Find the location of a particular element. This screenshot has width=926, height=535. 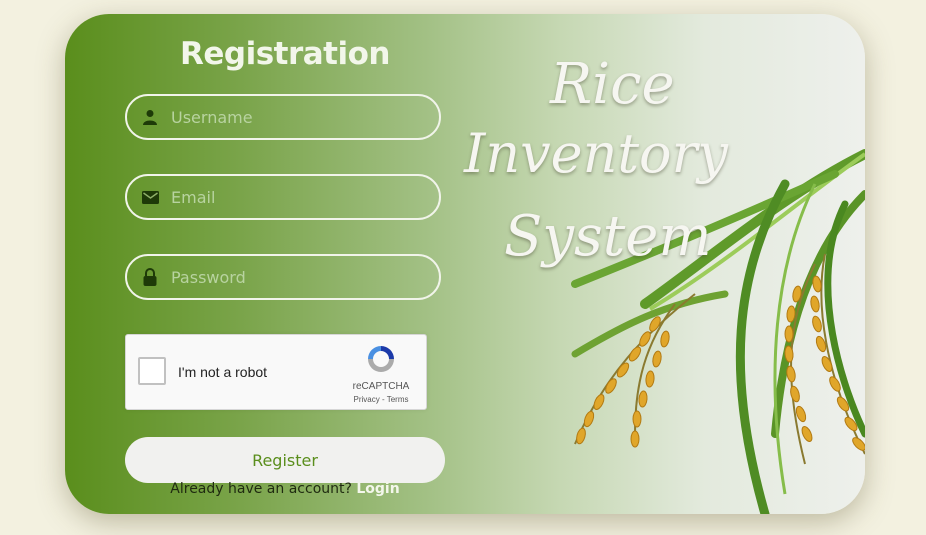

email-field is located at coordinates (283, 197).